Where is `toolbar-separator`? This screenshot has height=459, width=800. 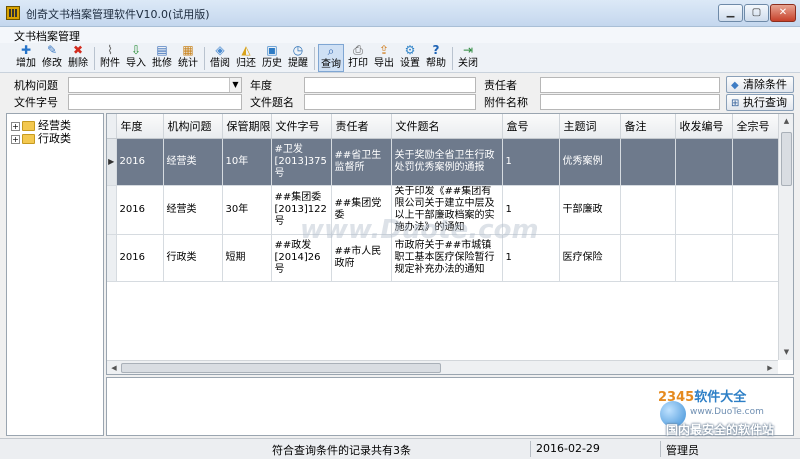
toolbar-separator is located at coordinates (204, 58).